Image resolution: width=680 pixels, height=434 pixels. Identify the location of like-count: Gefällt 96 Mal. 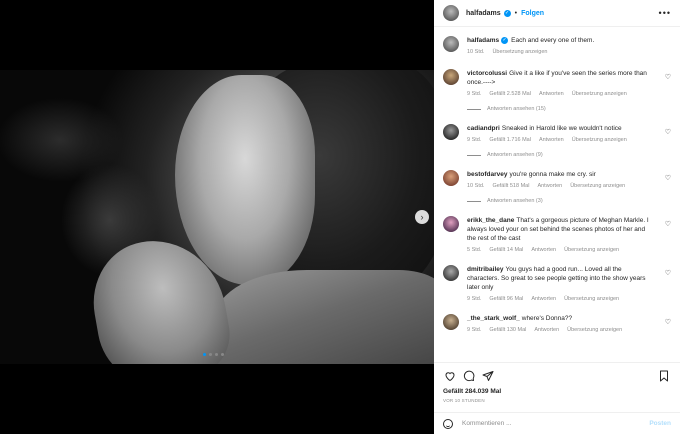
(506, 299).